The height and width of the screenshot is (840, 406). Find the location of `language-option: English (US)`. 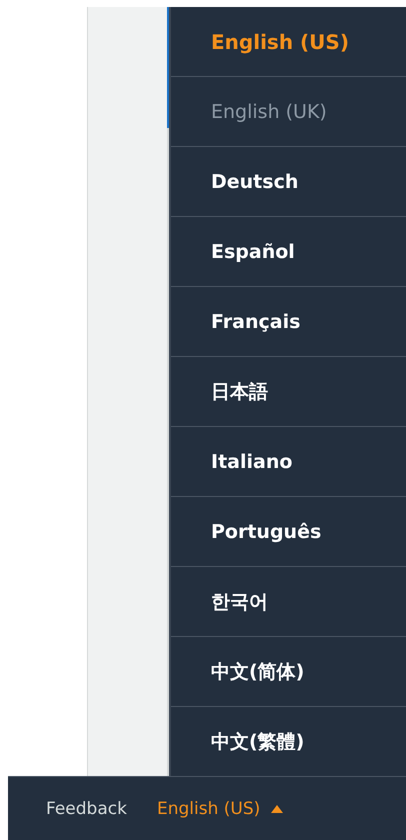

language-option: English (US) is located at coordinates (288, 42).